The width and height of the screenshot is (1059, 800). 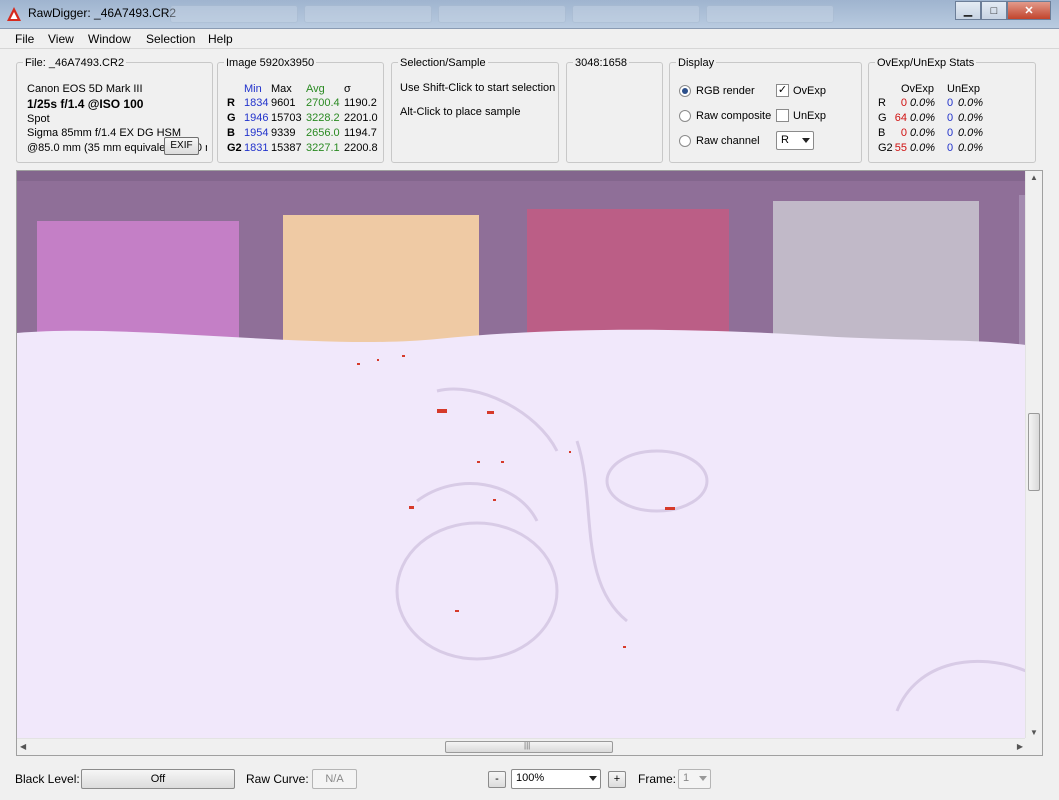 What do you see at coordinates (556, 779) in the screenshot?
I see `zoom-select: 100%` at bounding box center [556, 779].